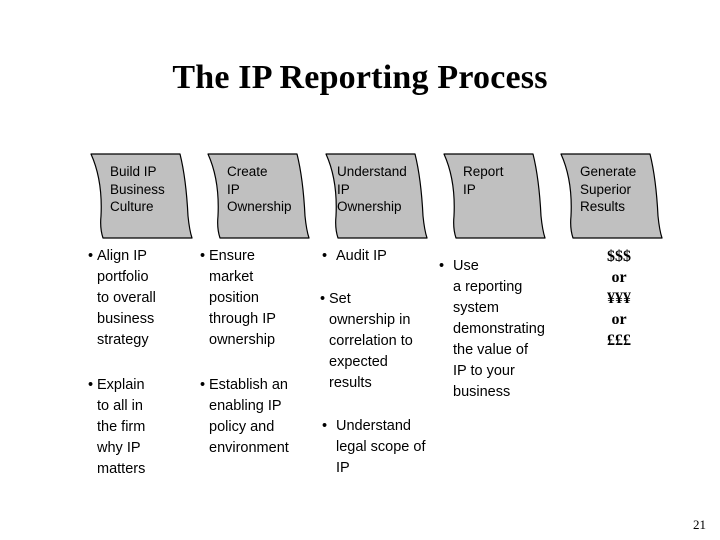  I want to click on process-step-label: Report IP, so click(483, 180).